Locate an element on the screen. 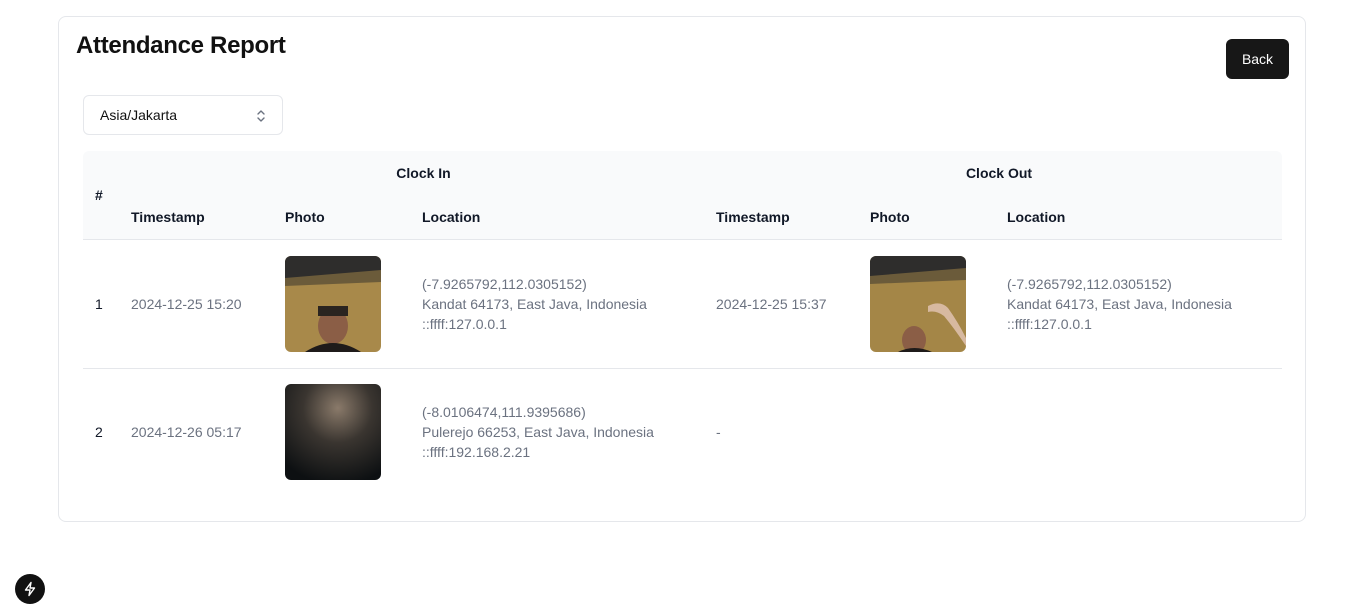 This screenshot has height=613, width=1365. clock-out-place: Kandat 64173, East Java, Indonesia is located at coordinates (1119, 303).